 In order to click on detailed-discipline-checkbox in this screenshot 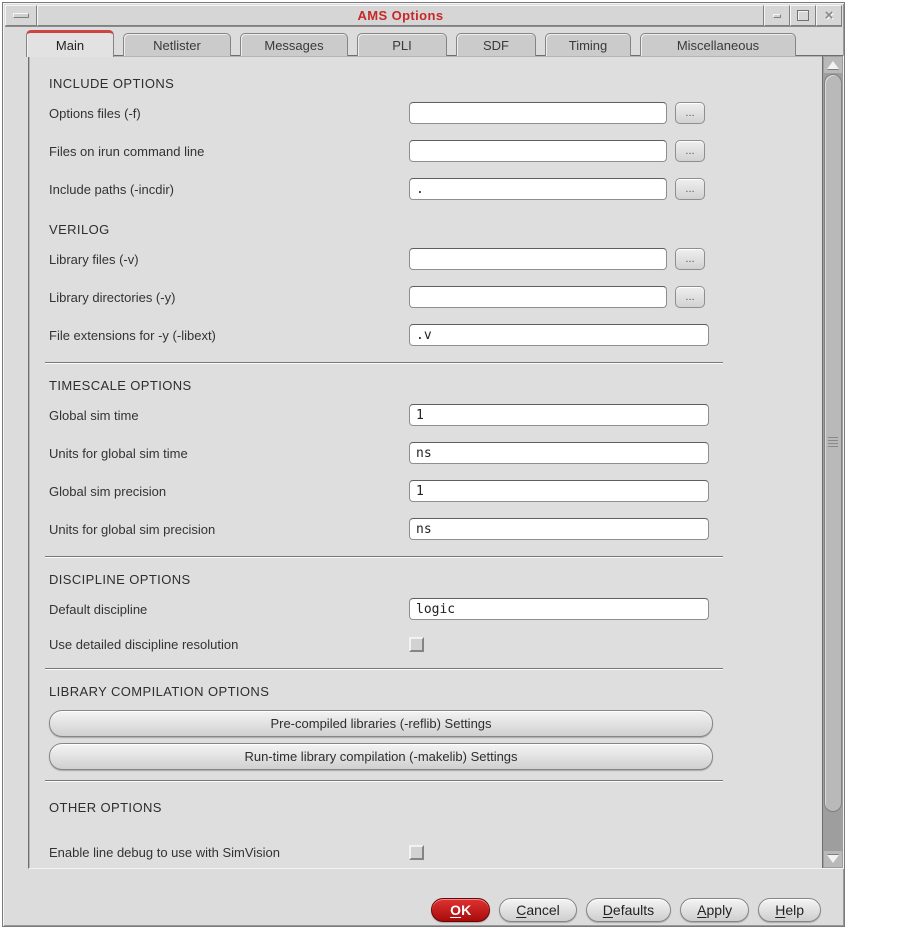, I will do `click(416, 644)`.